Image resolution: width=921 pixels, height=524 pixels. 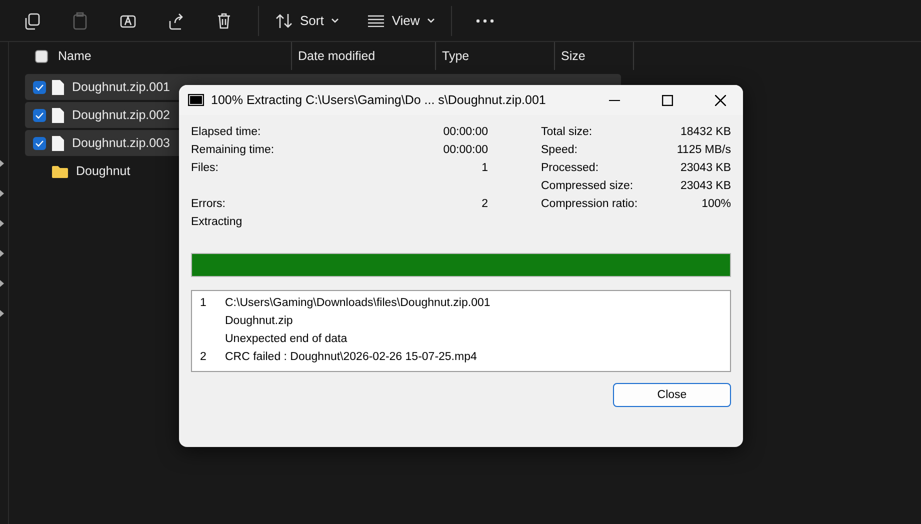 What do you see at coordinates (208, 204) in the screenshot?
I see `stat-label: Errors:` at bounding box center [208, 204].